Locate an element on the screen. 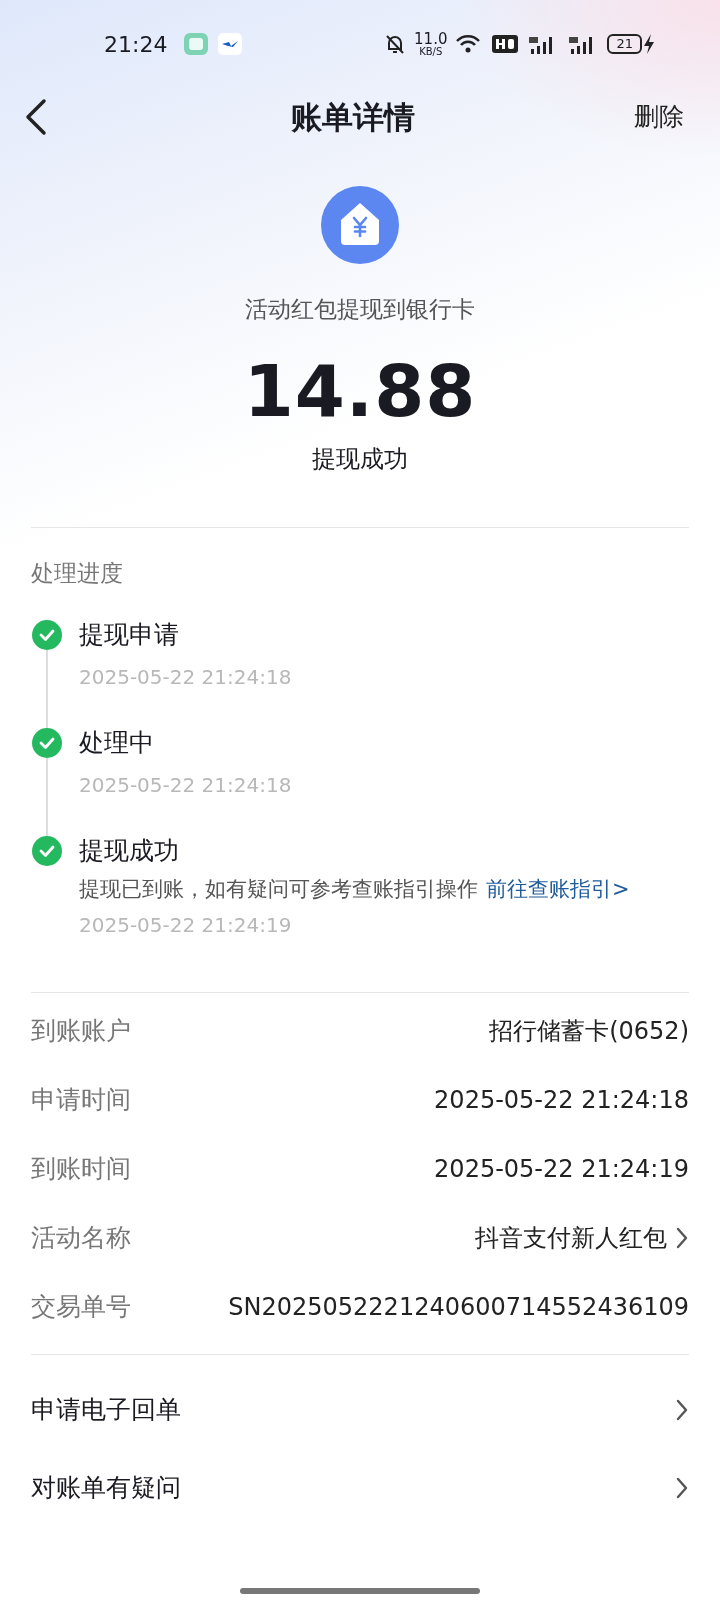  detail-label: 交易单号 is located at coordinates (81, 1307).